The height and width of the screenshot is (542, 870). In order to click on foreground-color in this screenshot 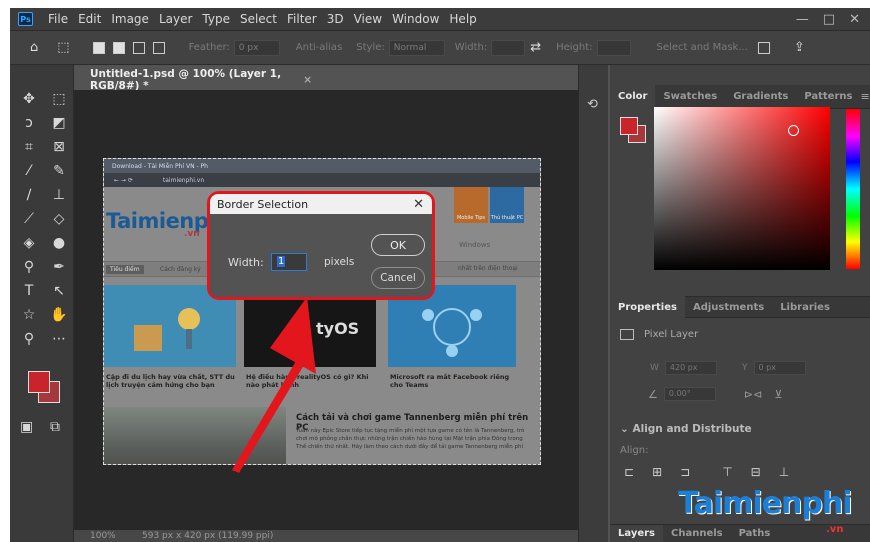, I will do `click(39, 382)`.